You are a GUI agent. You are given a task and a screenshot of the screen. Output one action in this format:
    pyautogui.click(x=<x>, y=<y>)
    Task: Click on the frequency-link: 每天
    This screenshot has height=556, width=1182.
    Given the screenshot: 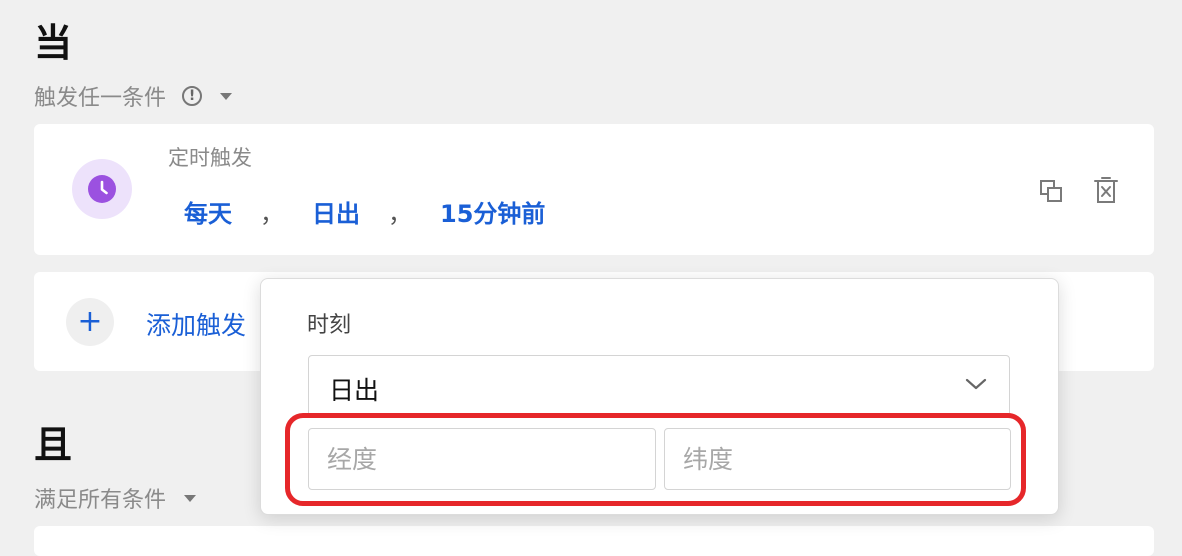 What is the action you would take?
    pyautogui.click(x=208, y=211)
    